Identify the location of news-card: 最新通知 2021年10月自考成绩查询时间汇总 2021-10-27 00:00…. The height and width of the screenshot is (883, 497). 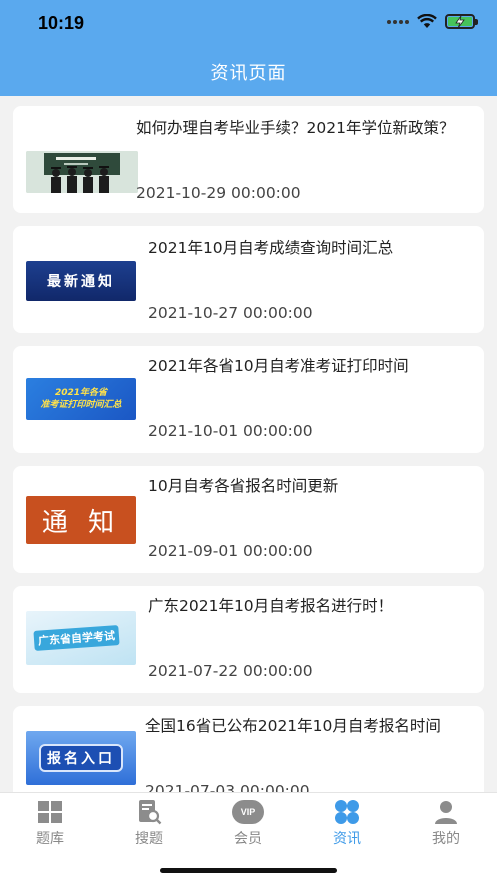
(248, 279).